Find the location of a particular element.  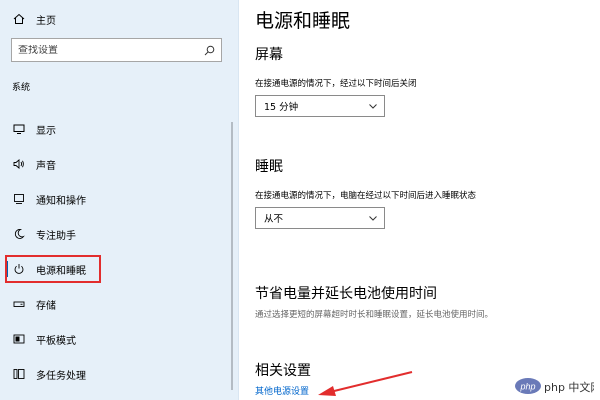

sleep-description: 在接通电源的情况下，电脑在经过以下时间后进入睡眠状态 is located at coordinates (366, 196).